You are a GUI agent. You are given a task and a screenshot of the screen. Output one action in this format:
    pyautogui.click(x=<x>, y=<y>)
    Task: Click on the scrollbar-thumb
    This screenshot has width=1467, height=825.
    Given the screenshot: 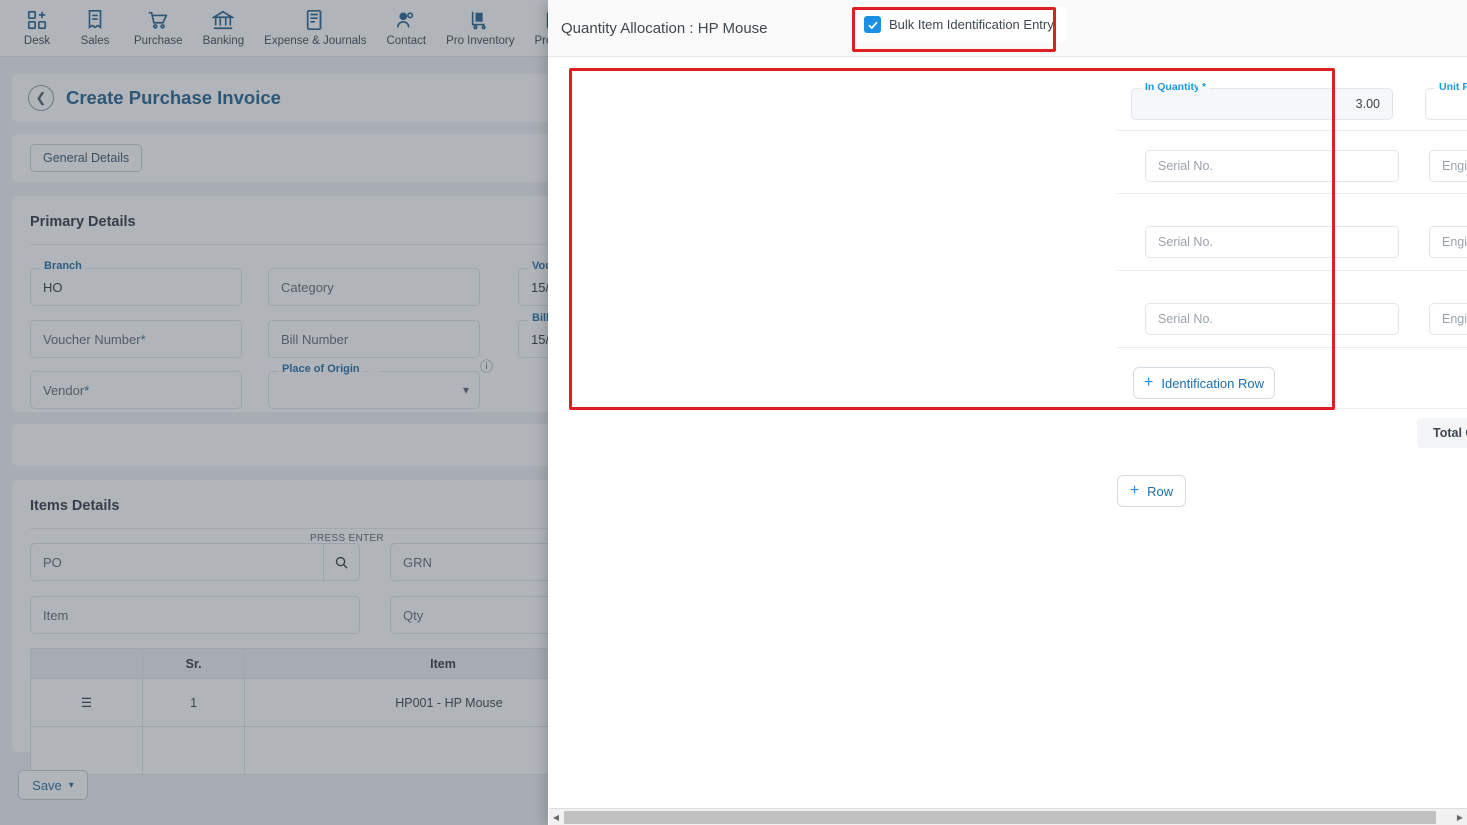 What is the action you would take?
    pyautogui.click(x=1000, y=817)
    